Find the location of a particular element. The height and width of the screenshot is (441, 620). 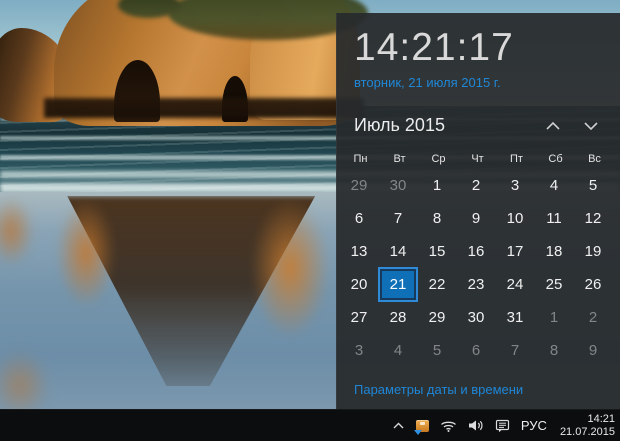

calendar-day: 15 is located at coordinates (437, 251).